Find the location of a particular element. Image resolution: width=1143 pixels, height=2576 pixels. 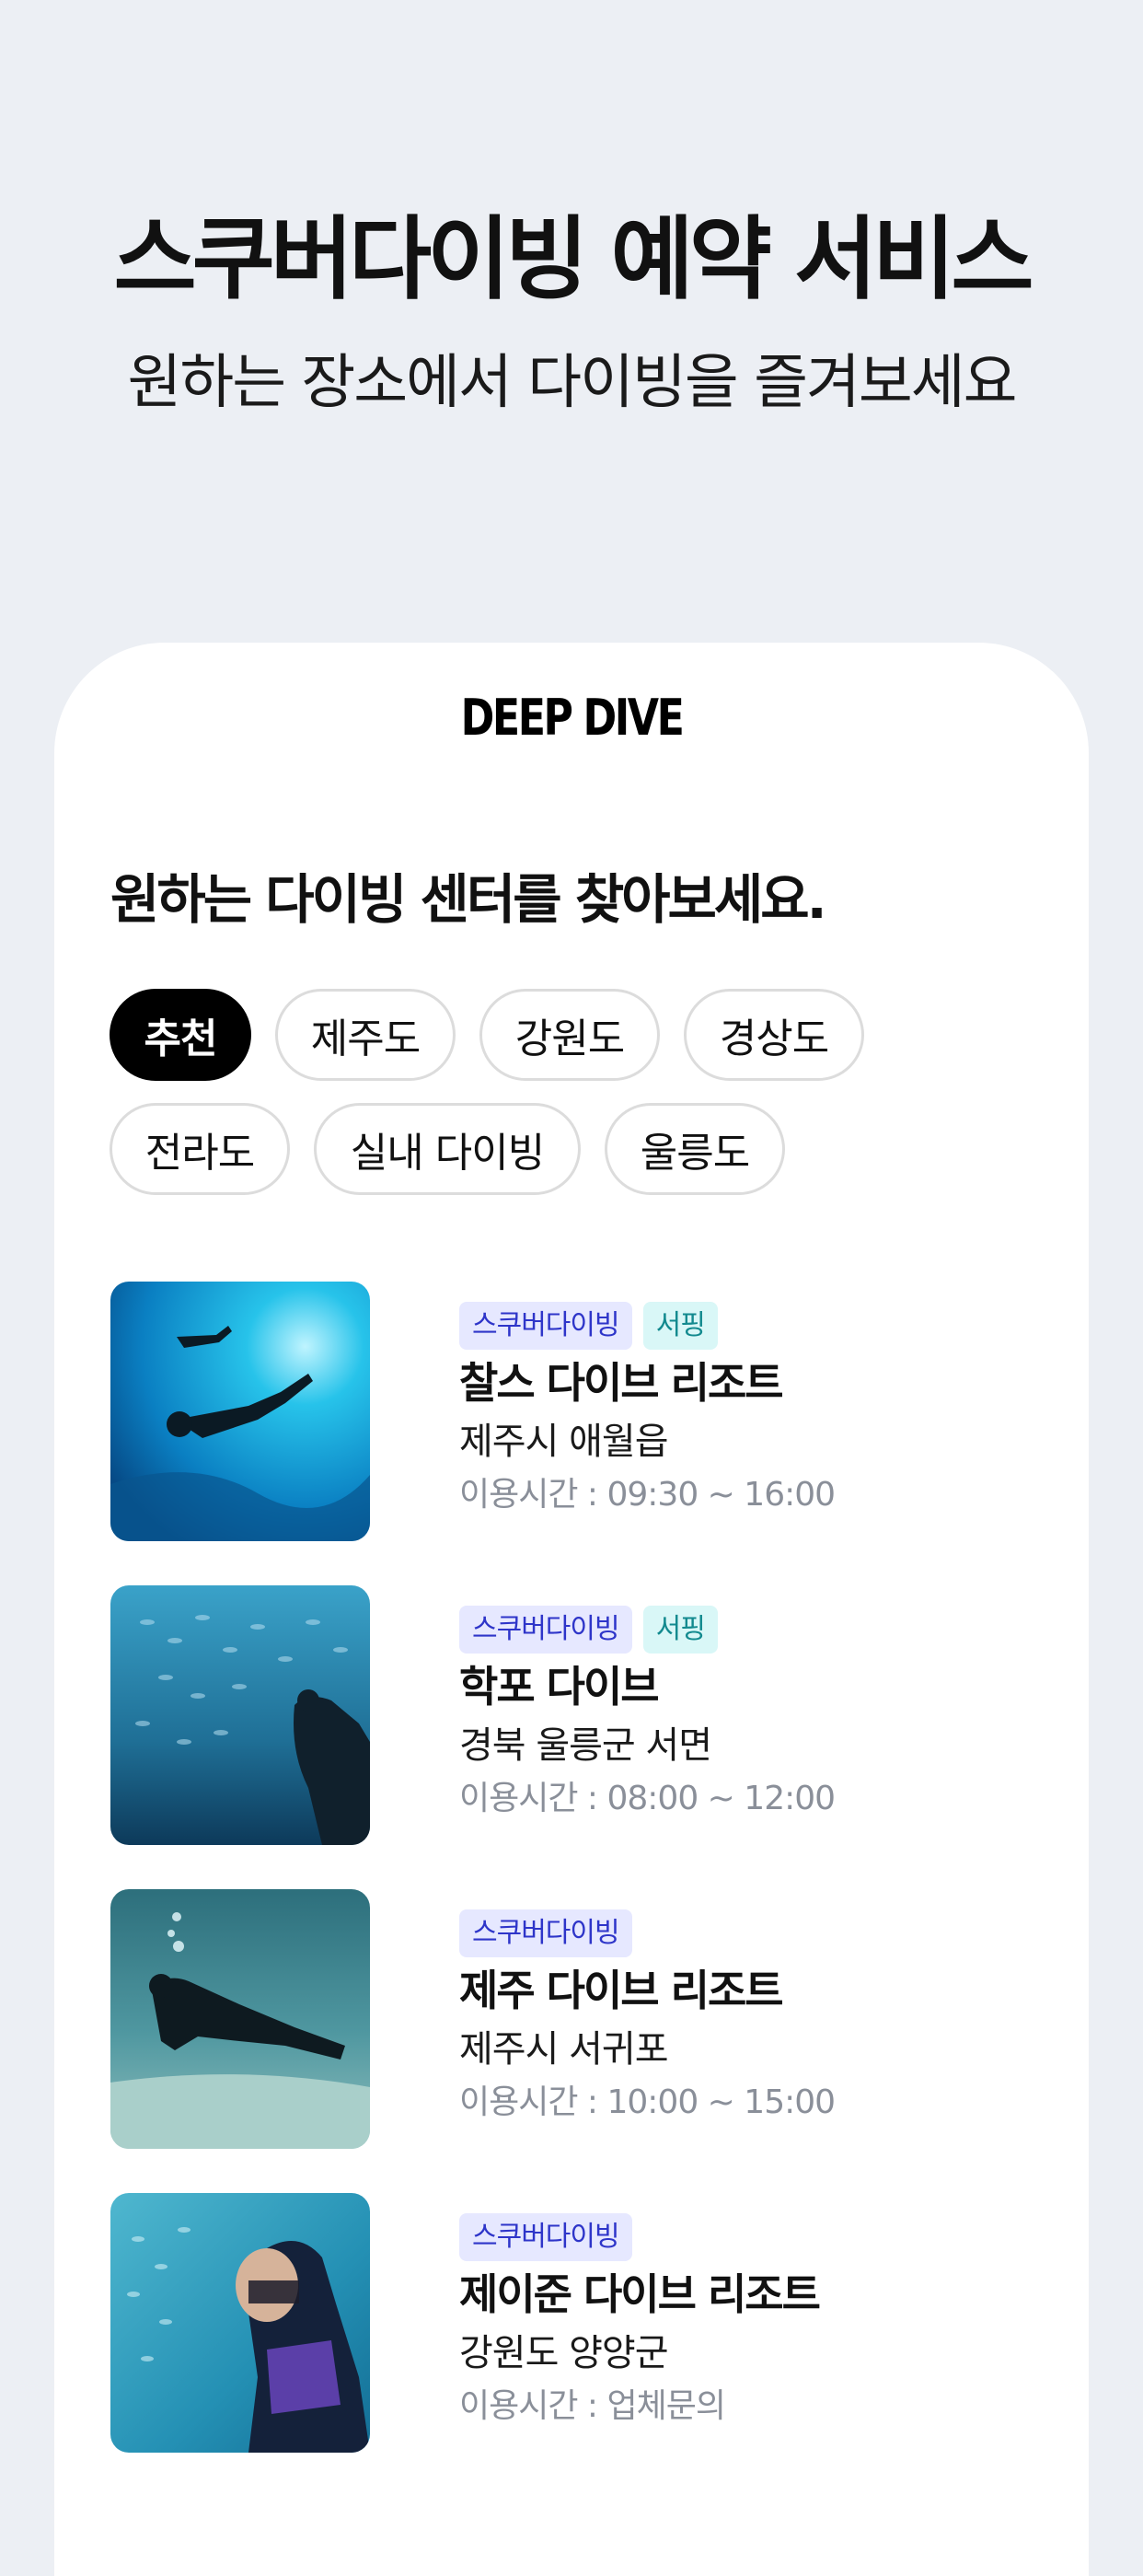

center-address: 강원도 양양군 is located at coordinates (564, 2353).